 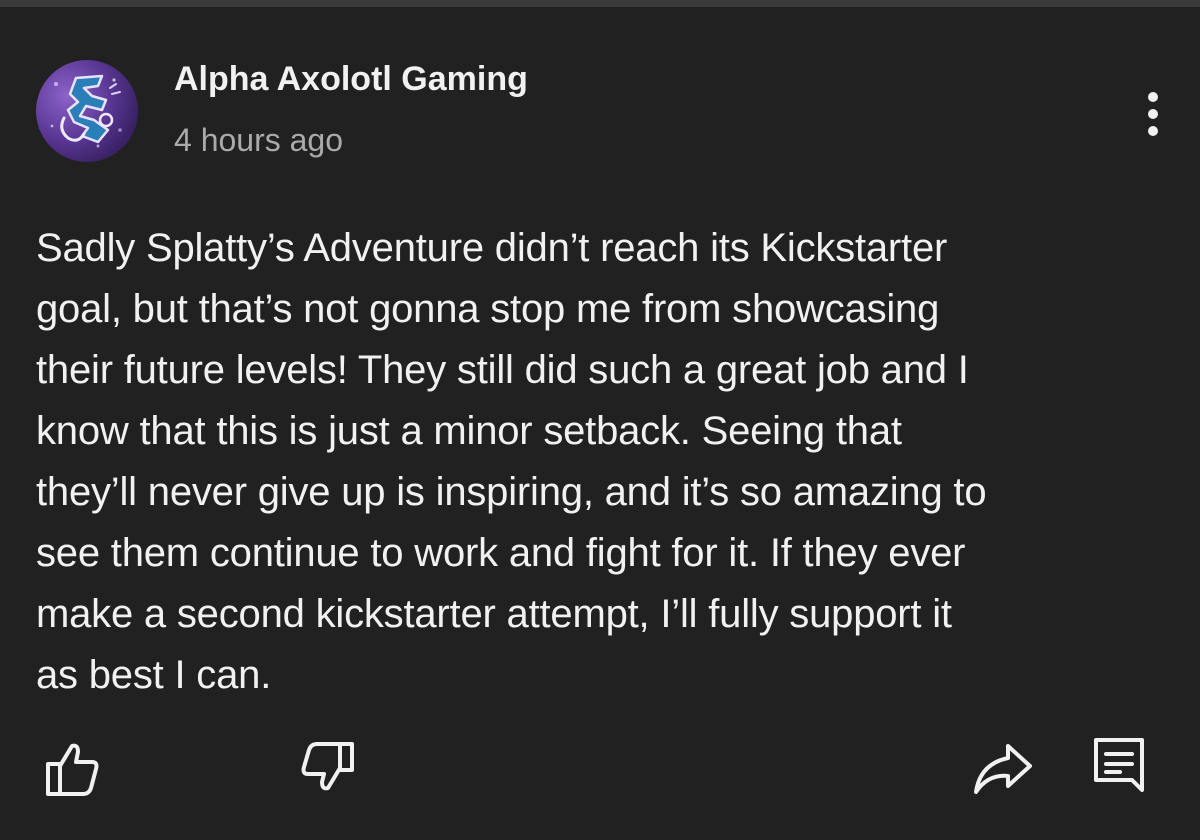 I want to click on comment-author: Alpha Axolotl Gaming, so click(x=351, y=79).